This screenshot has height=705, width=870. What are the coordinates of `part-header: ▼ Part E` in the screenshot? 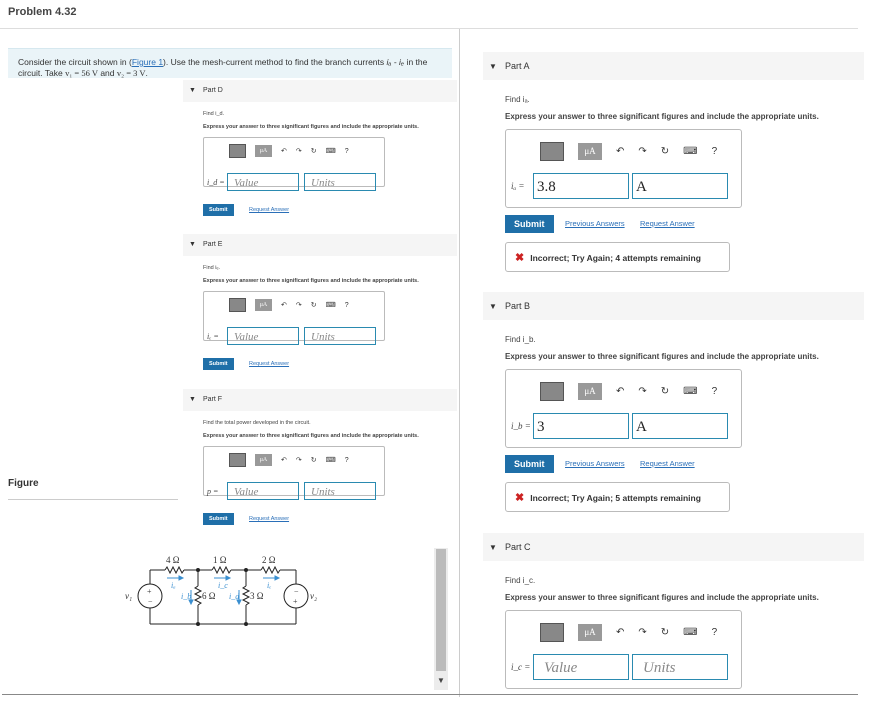 It's located at (320, 245).